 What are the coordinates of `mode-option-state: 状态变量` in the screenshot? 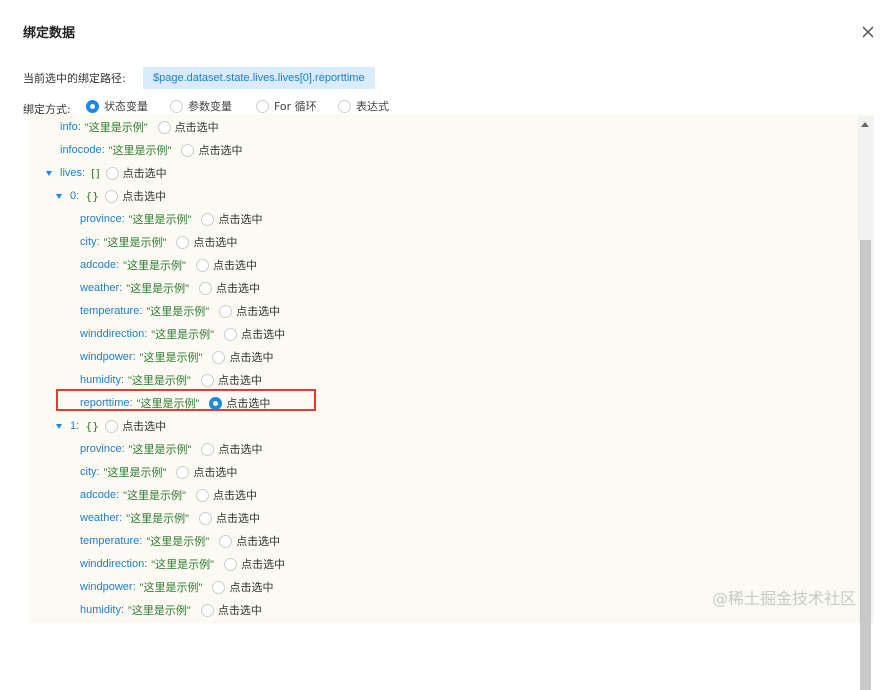 It's located at (117, 106).